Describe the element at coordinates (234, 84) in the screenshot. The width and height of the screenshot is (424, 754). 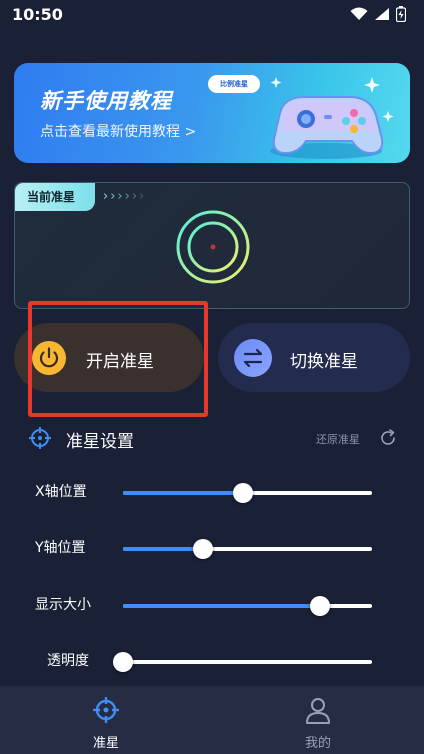
I see `banner-badge: 比例准星` at that location.